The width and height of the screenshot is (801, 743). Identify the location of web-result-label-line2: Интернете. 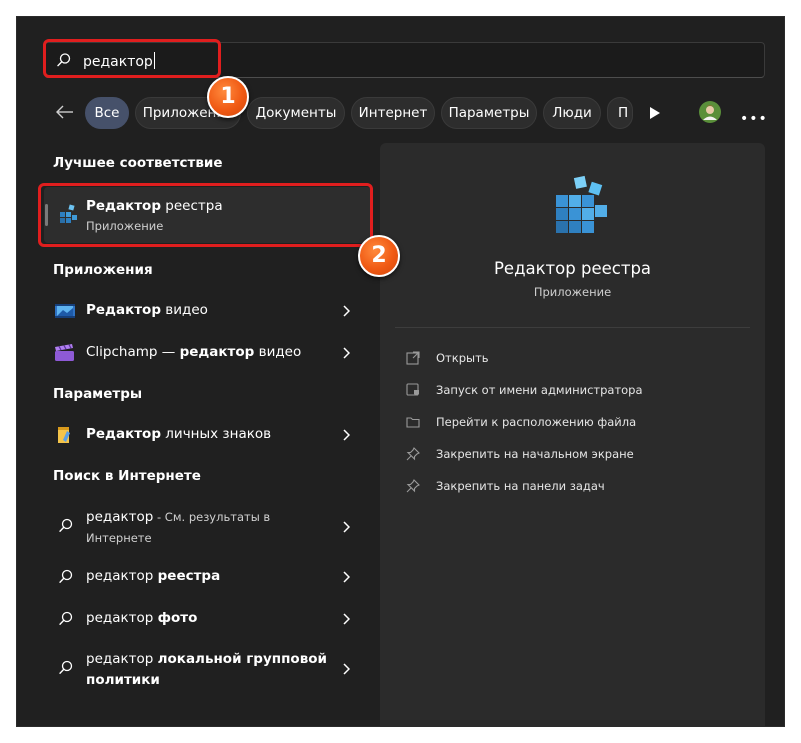
(119, 538).